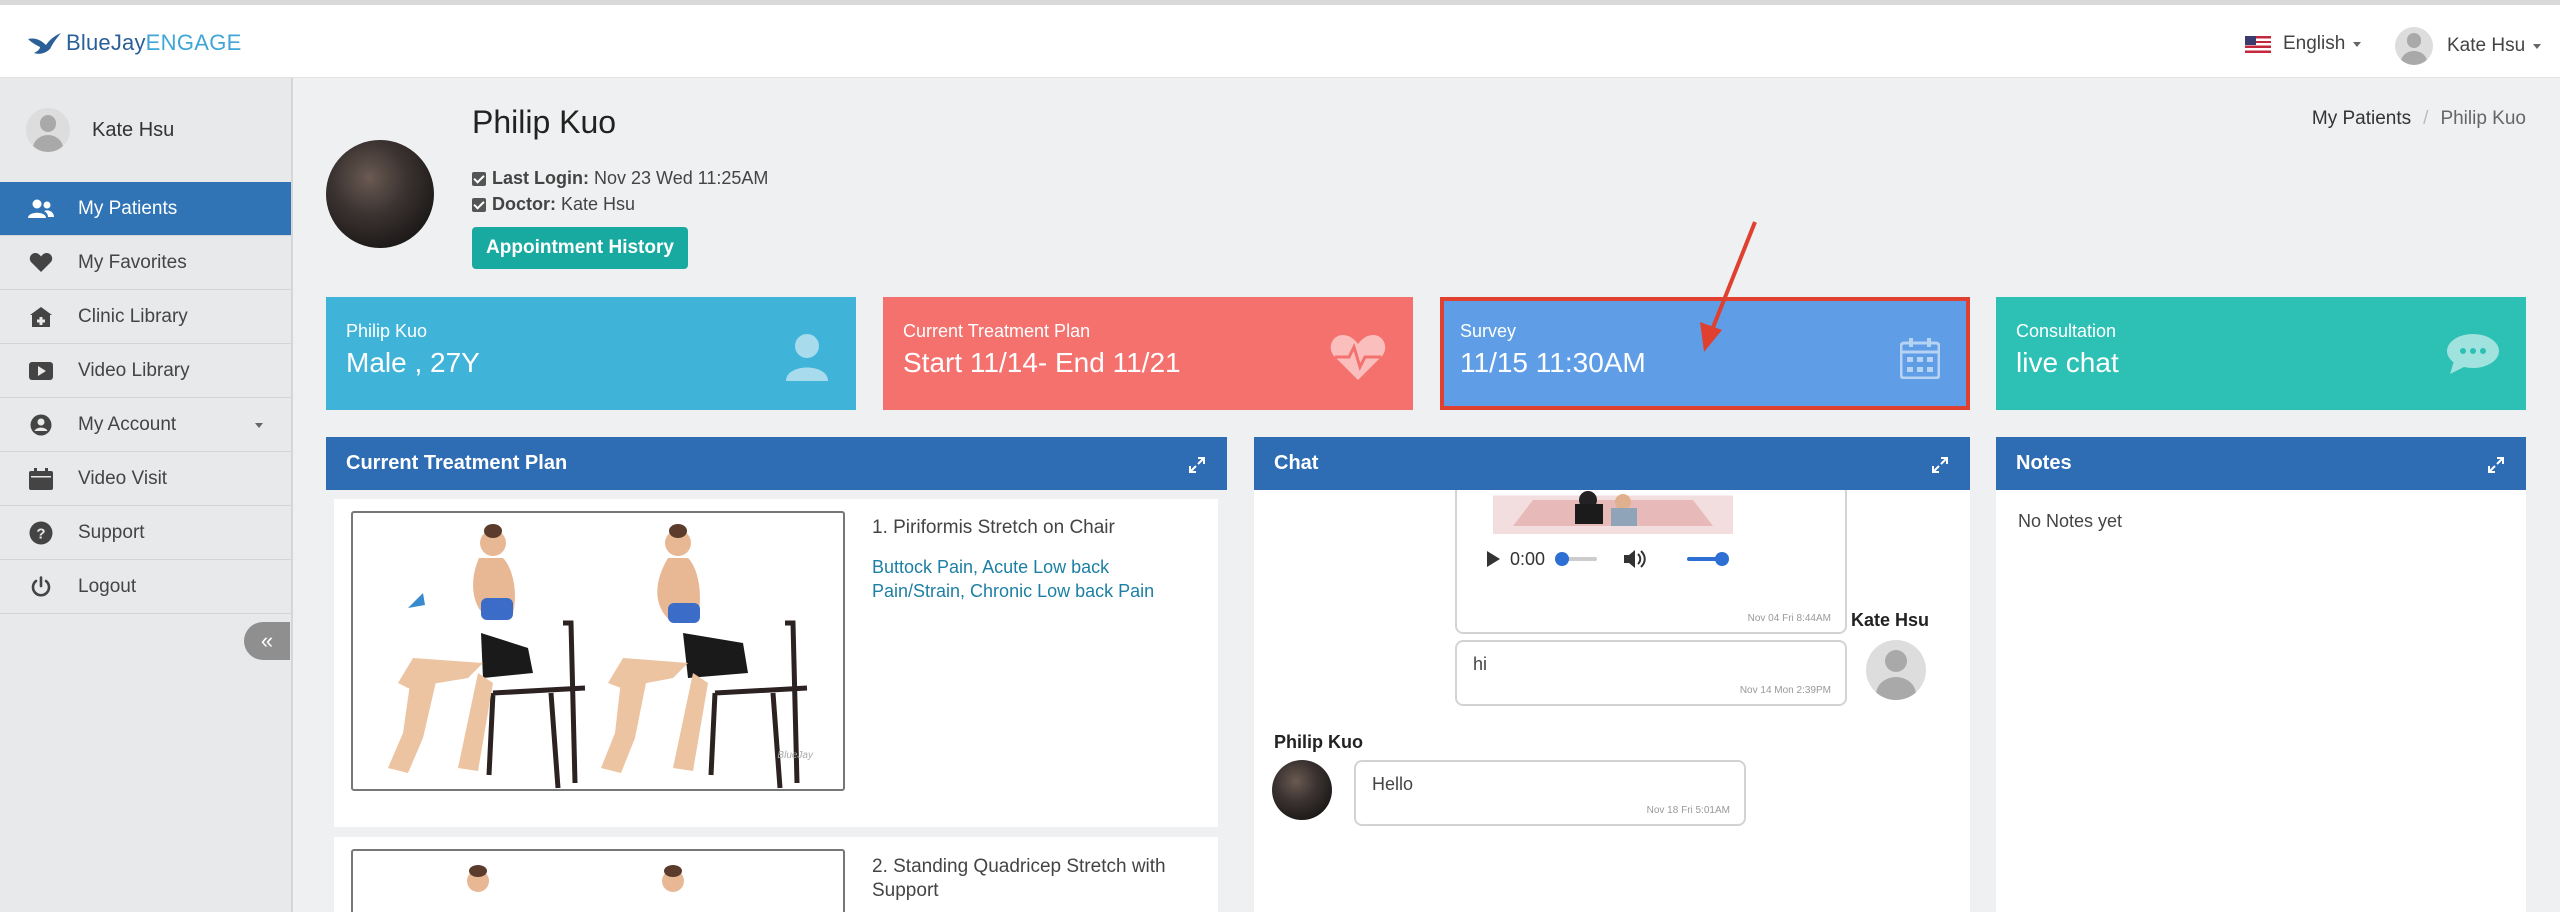 The height and width of the screenshot is (912, 2560). Describe the element at coordinates (1688, 810) in the screenshot. I see `message-timestamp: Nov 18 Fri 5:01AM` at that location.